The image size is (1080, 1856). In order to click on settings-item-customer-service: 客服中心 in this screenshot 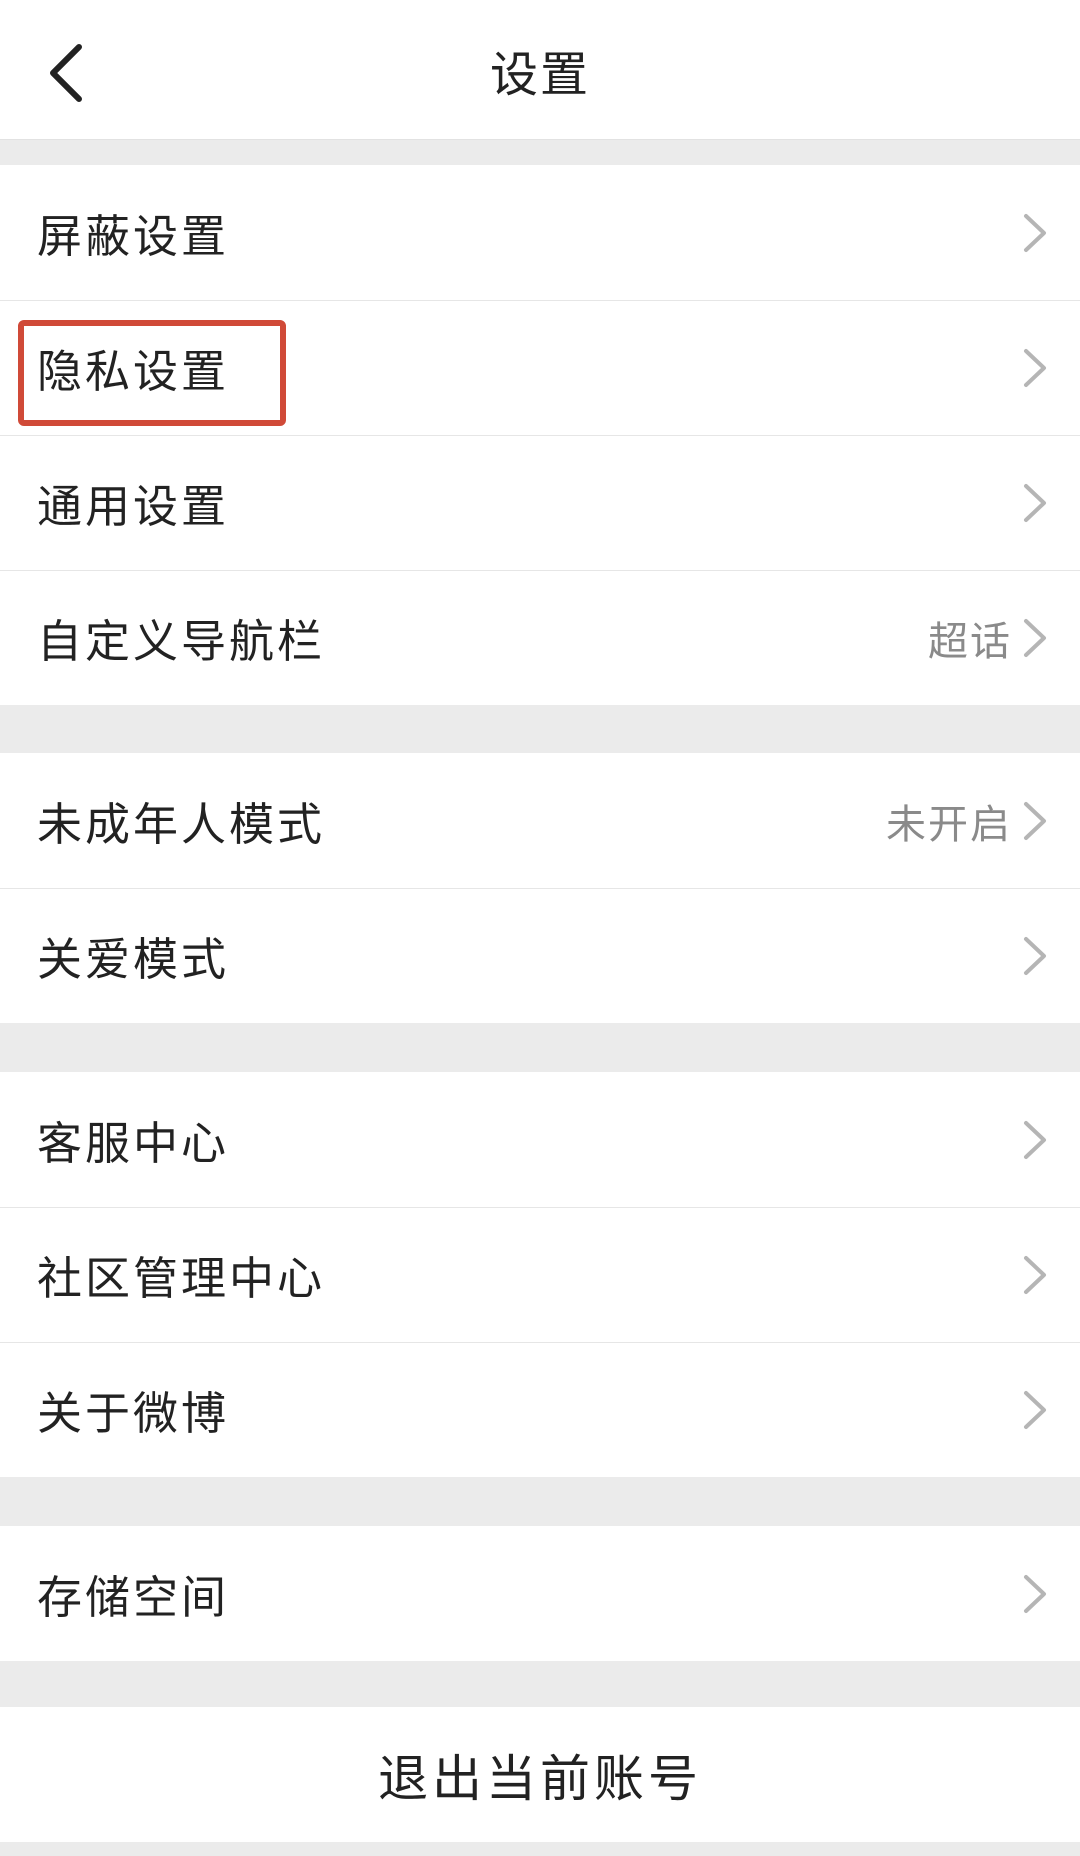, I will do `click(540, 1139)`.